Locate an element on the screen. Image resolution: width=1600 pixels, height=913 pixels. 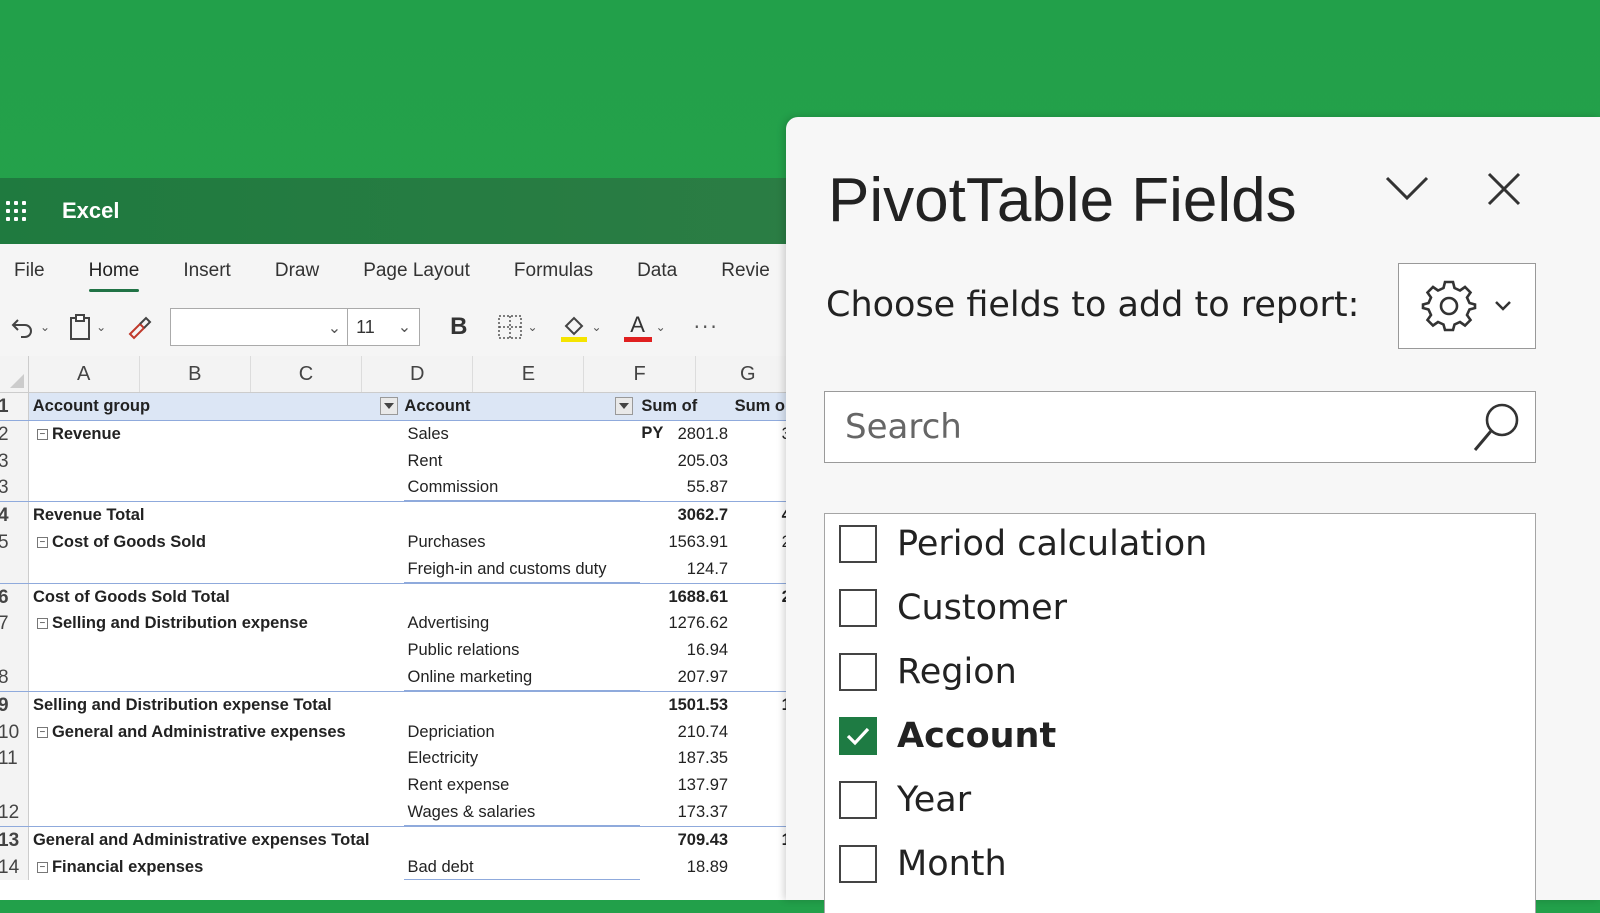
cell: − Cost of Goods Sold is located at coordinates (216, 542).